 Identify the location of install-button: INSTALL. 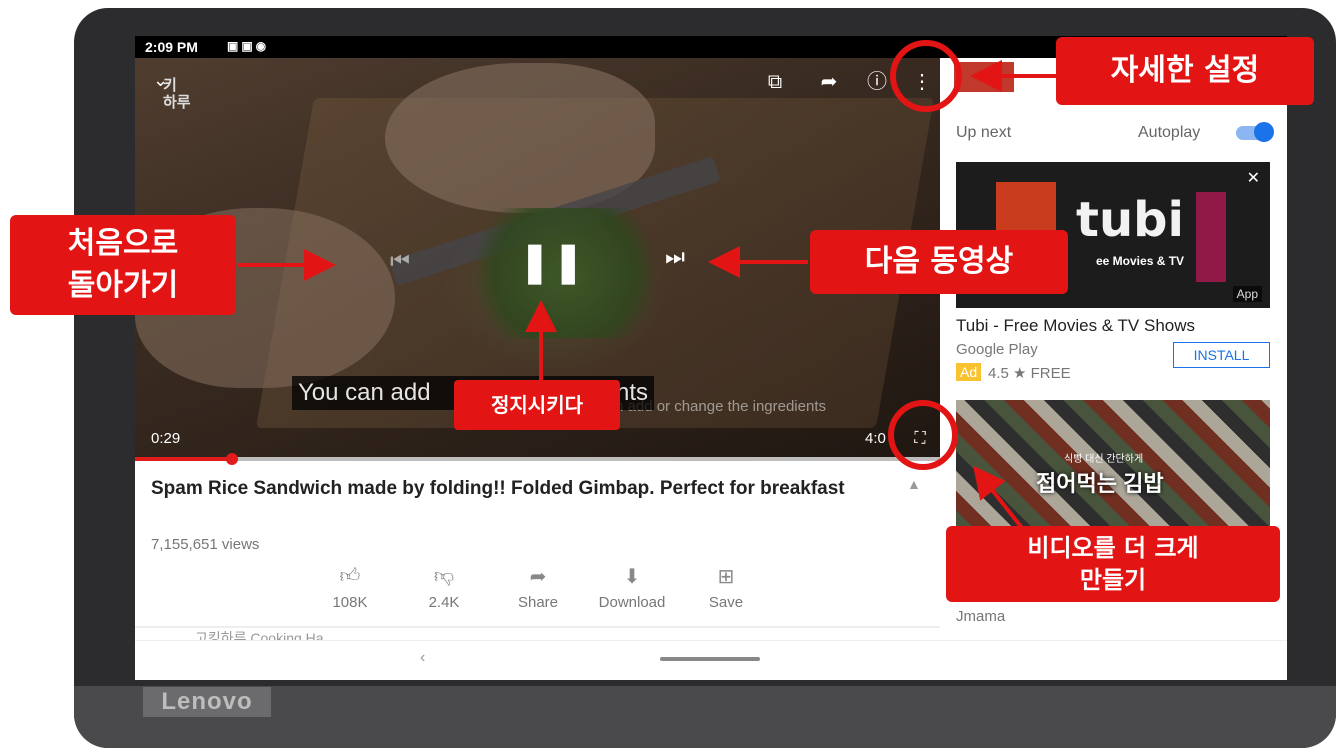
(1221, 355).